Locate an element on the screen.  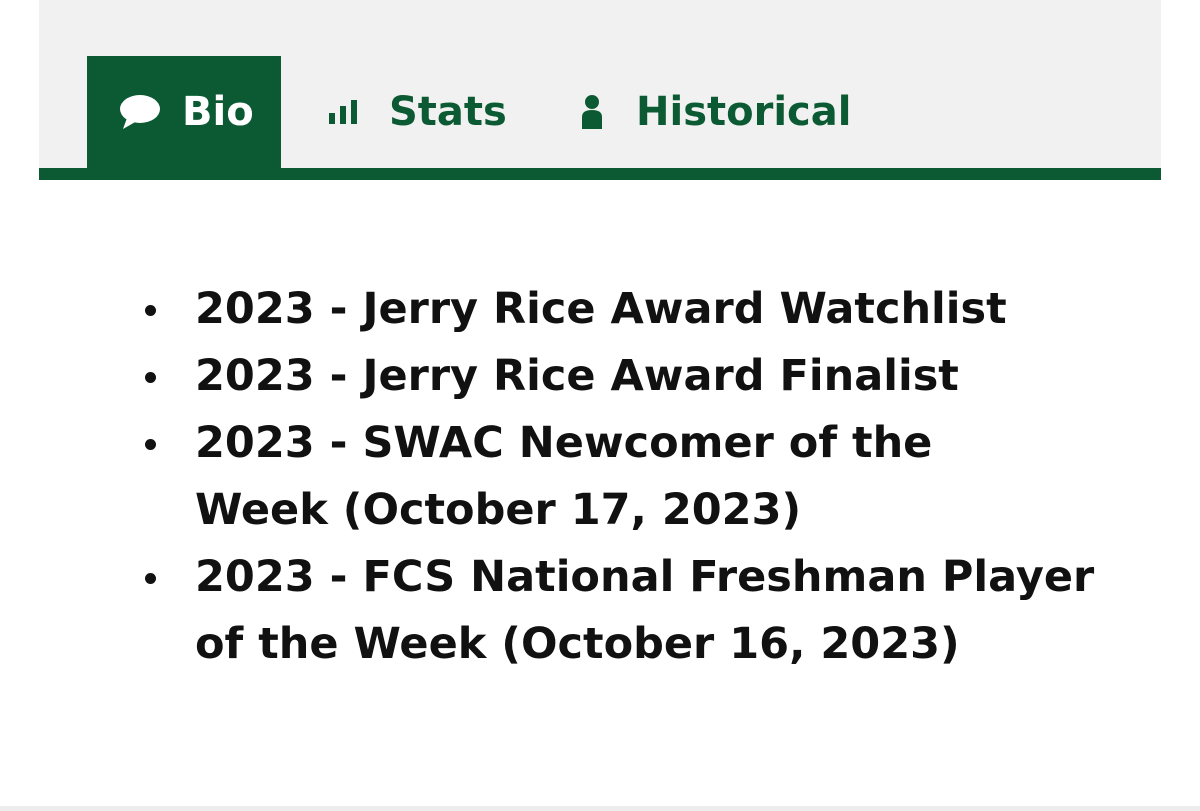
bar-chart-icon is located at coordinates (345, 112).